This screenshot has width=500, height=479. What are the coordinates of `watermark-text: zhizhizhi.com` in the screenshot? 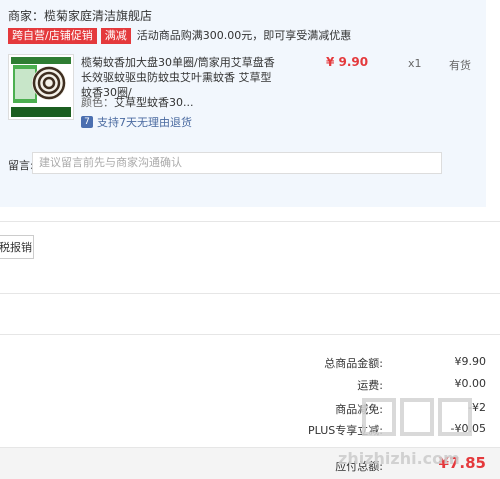 It's located at (399, 458).